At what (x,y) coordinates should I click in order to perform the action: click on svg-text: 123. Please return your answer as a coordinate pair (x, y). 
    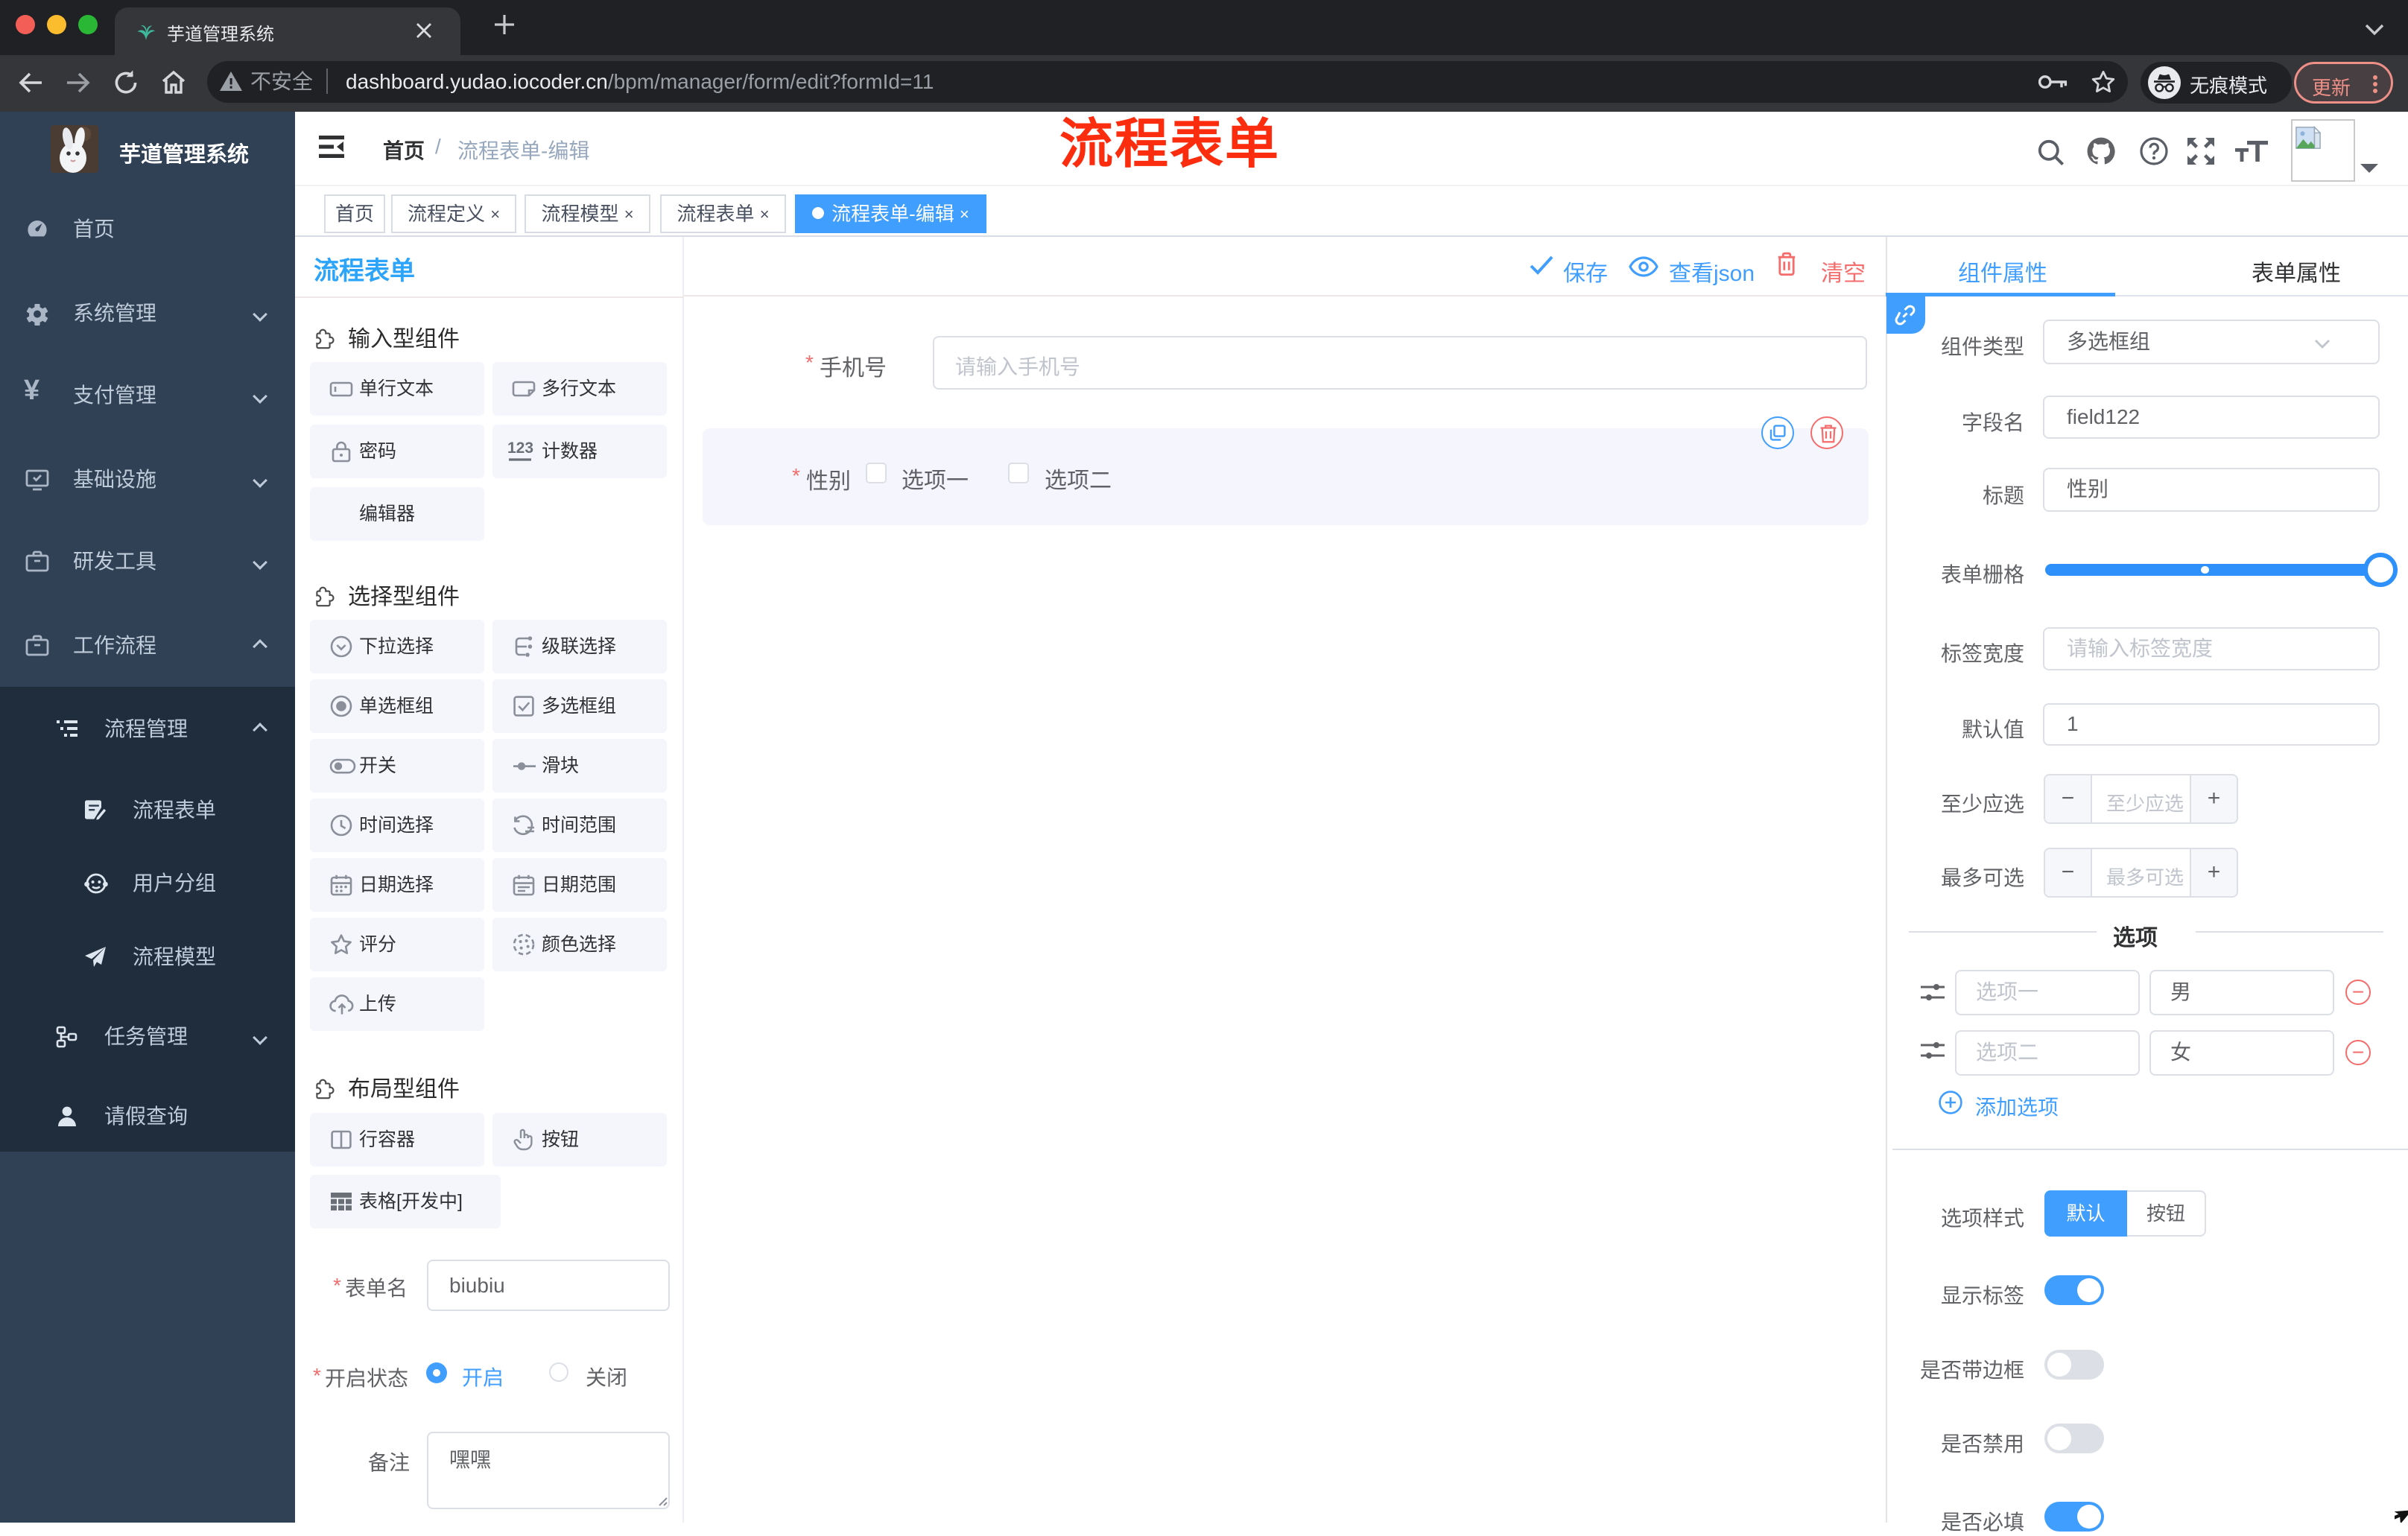
    Looking at the image, I should click on (520, 448).